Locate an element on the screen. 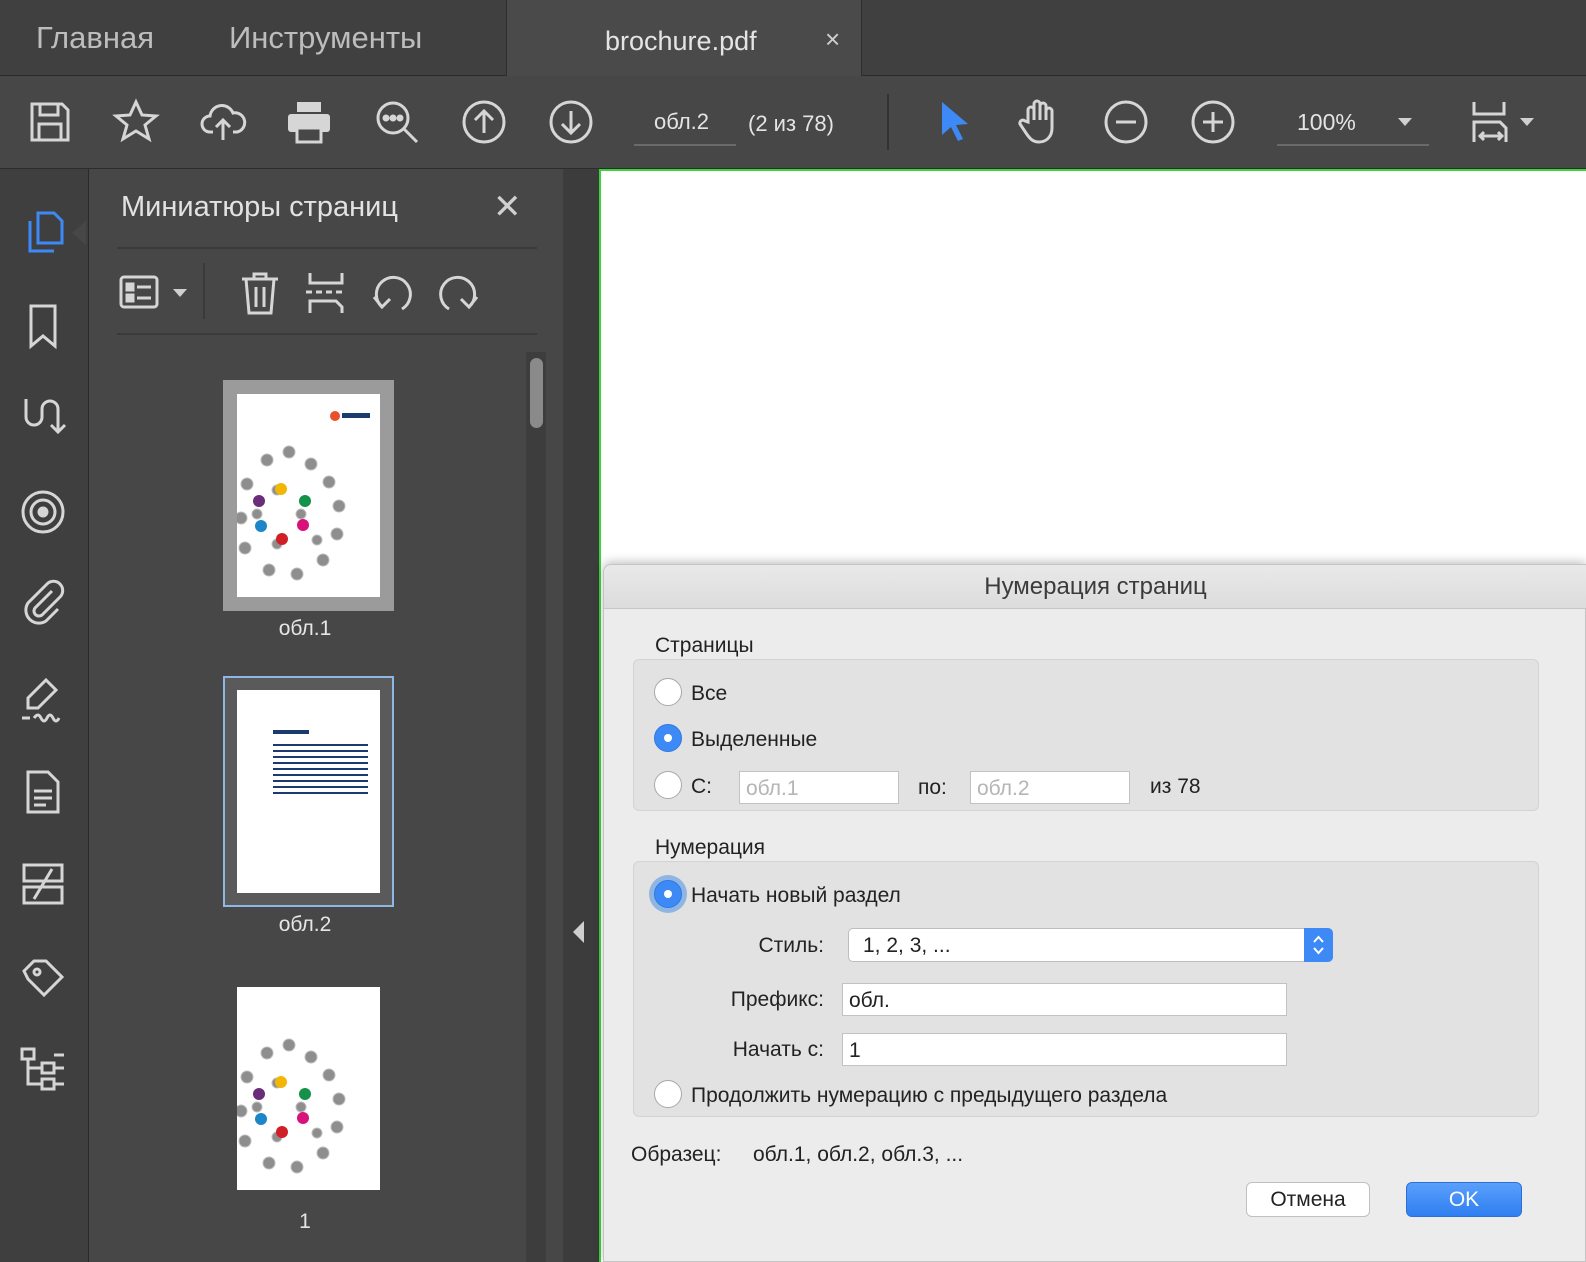 This screenshot has width=1586, height=1262. tag-icon is located at coordinates (43, 980).